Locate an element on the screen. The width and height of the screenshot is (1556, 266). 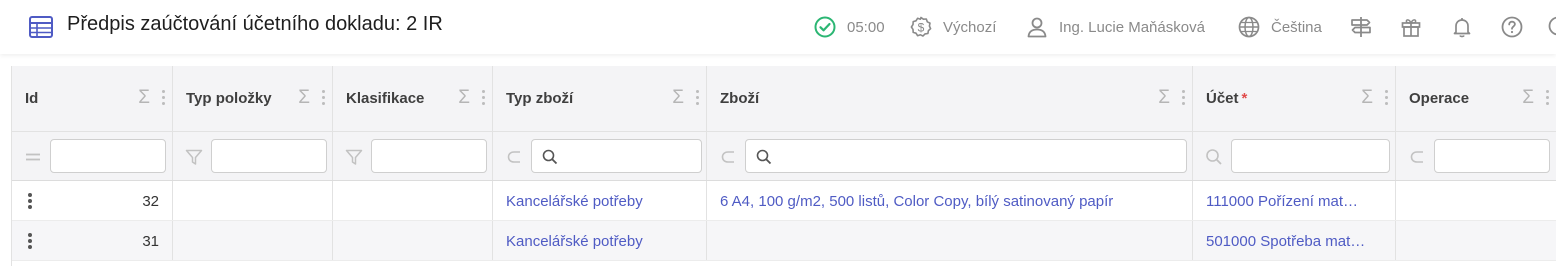
column-header-label: Klasifikace is located at coordinates (385, 98).